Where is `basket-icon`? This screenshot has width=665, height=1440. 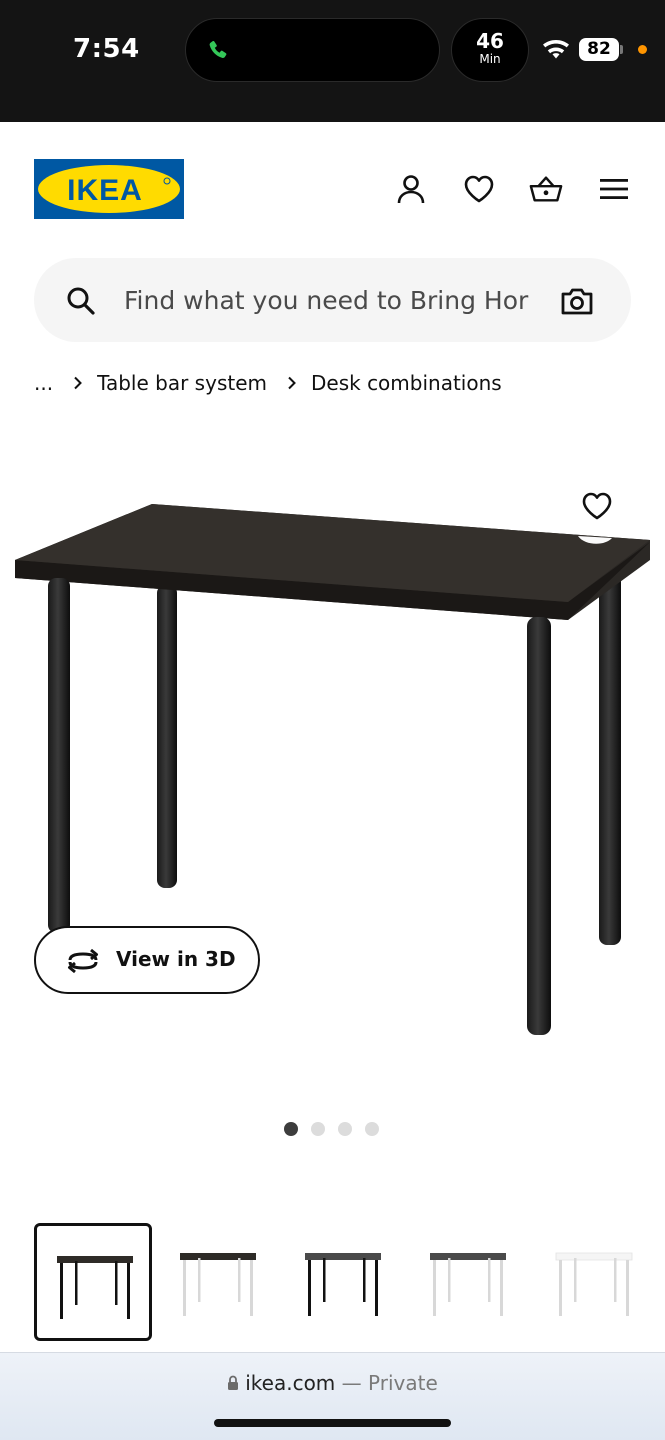 basket-icon is located at coordinates (546, 189).